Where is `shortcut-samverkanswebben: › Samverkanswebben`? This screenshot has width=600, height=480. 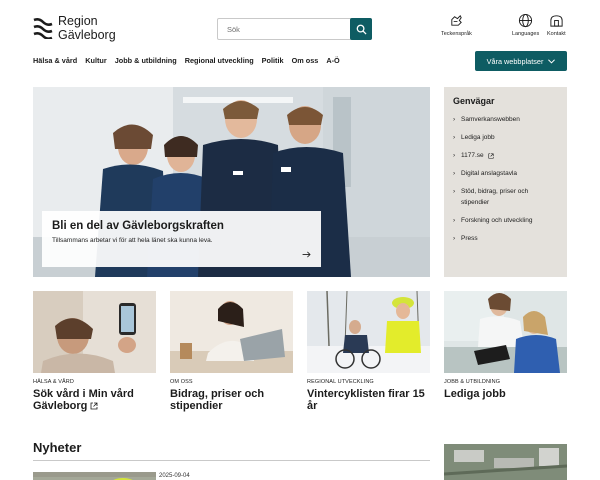
shortcut-samverkanswebben: › Samverkanswebben is located at coordinates (505, 120).